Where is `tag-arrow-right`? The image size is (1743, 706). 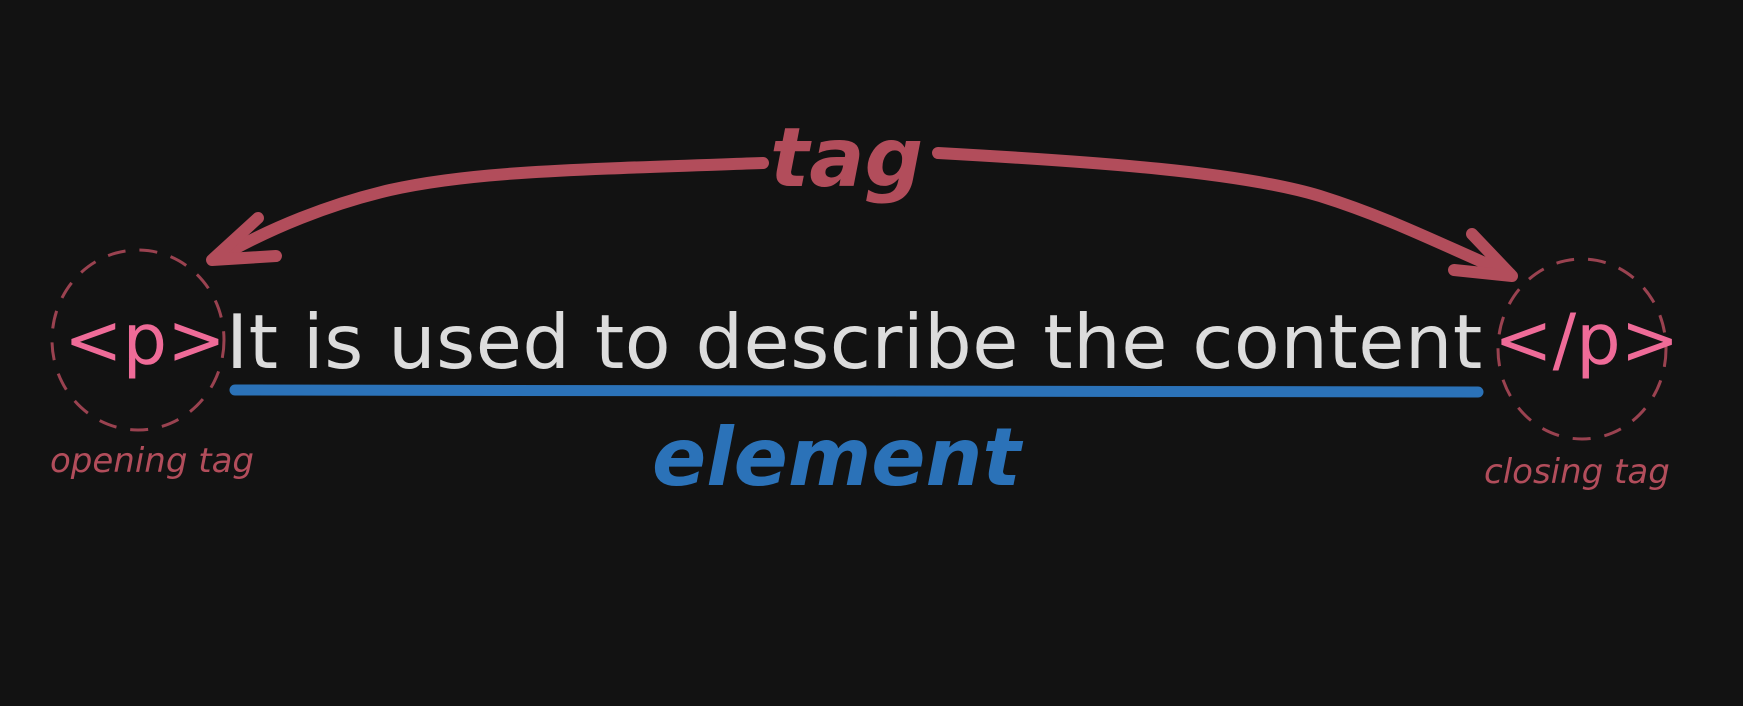 tag-arrow-right is located at coordinates (1224, 213).